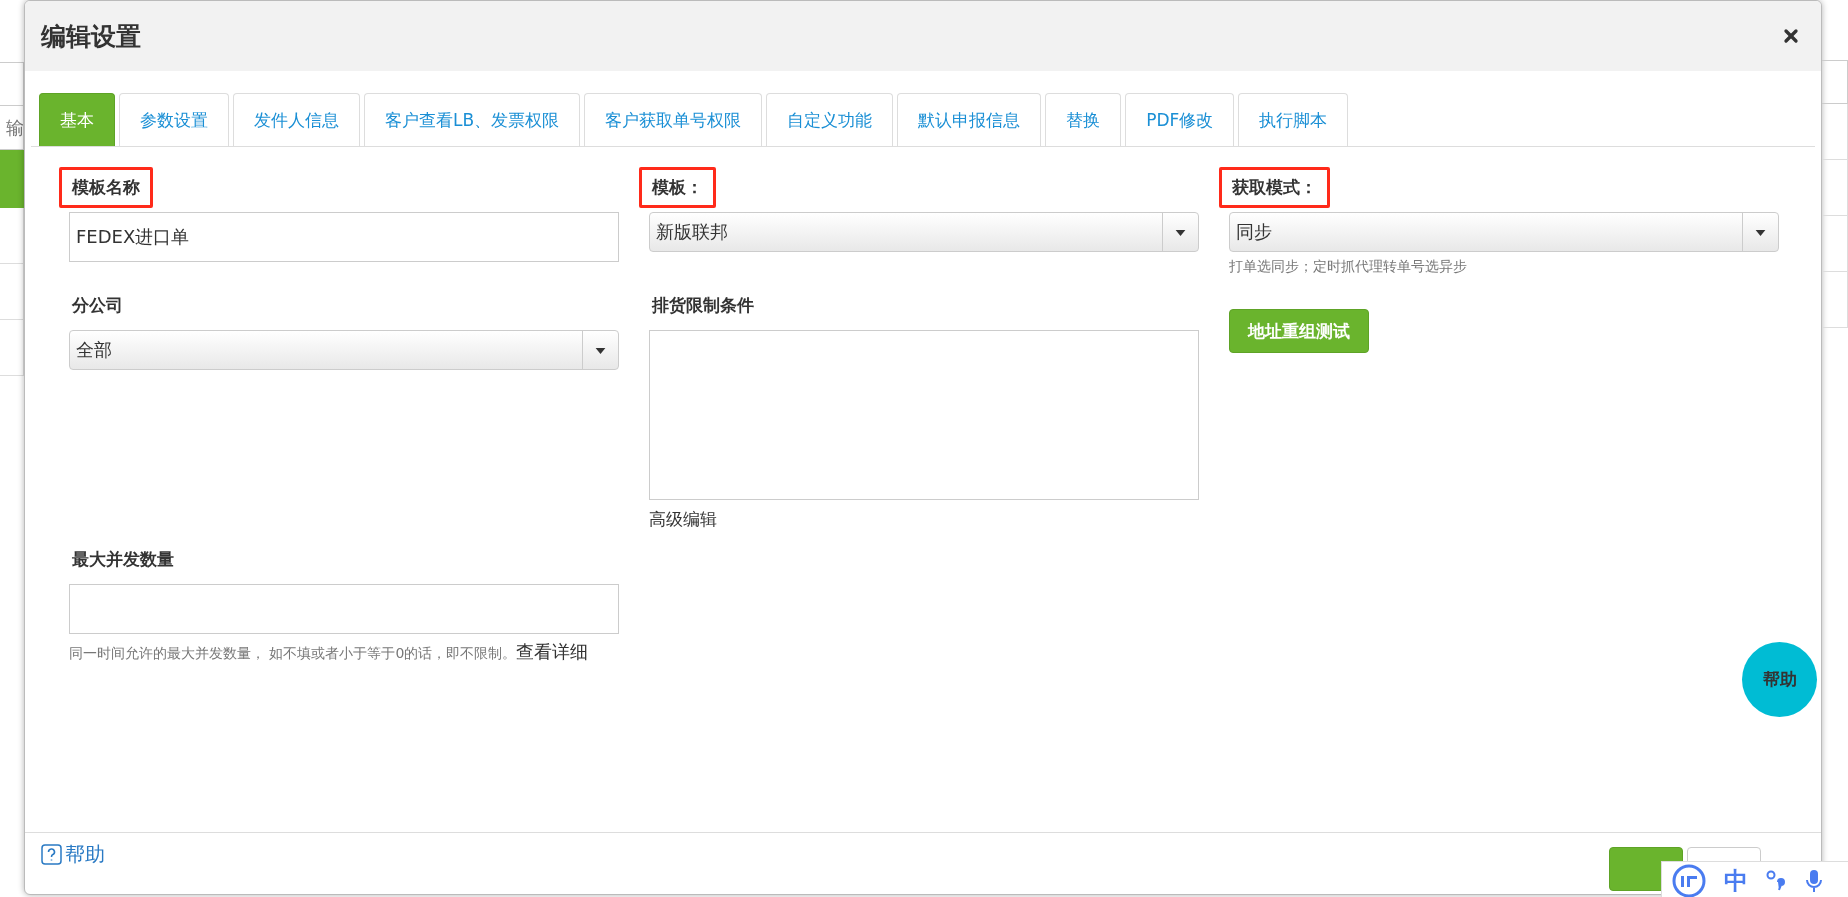  I want to click on text-field, so click(344, 609).